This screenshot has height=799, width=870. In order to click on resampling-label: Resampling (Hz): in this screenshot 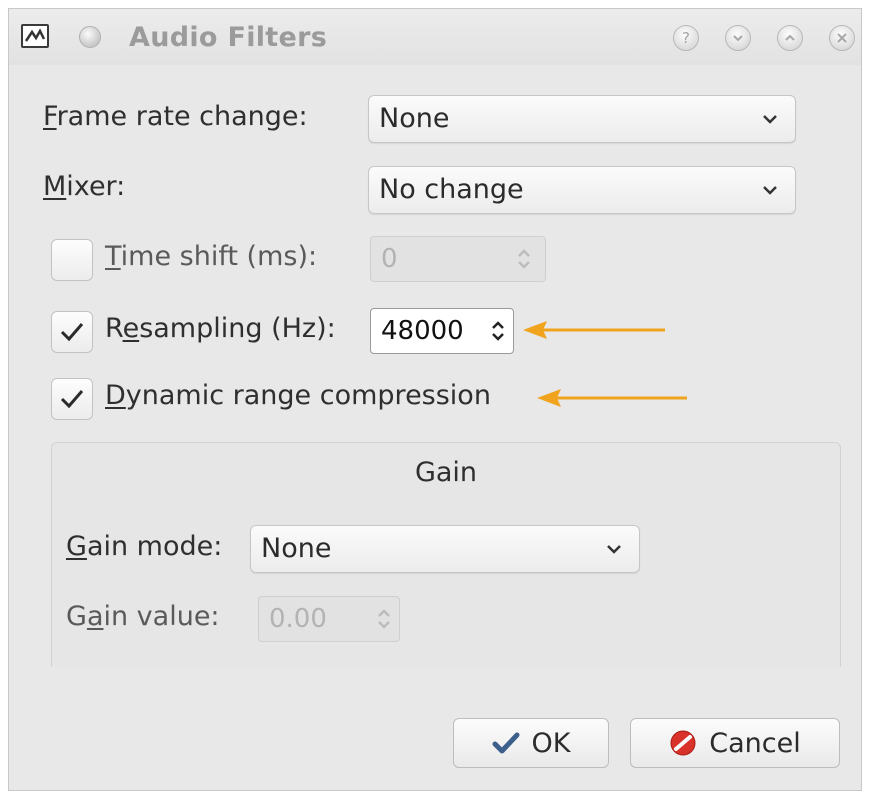, I will do `click(220, 328)`.